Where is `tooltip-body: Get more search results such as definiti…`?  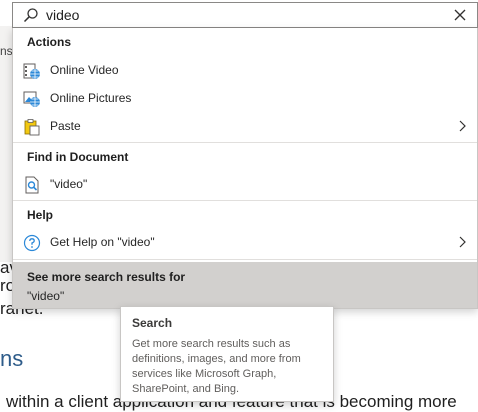
tooltip-body: Get more search results such as definiti… is located at coordinates (216, 366).